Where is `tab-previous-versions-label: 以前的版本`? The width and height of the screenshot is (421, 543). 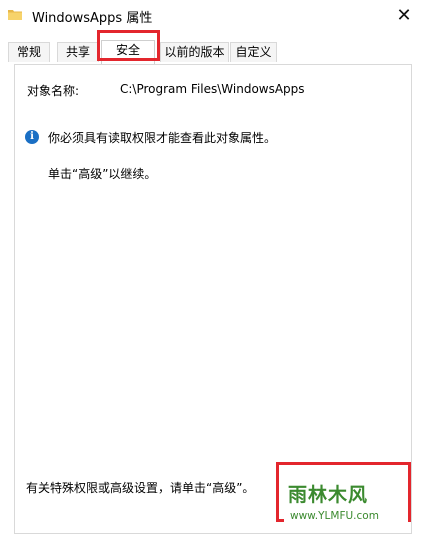 tab-previous-versions-label: 以前的版本 is located at coordinates (194, 52).